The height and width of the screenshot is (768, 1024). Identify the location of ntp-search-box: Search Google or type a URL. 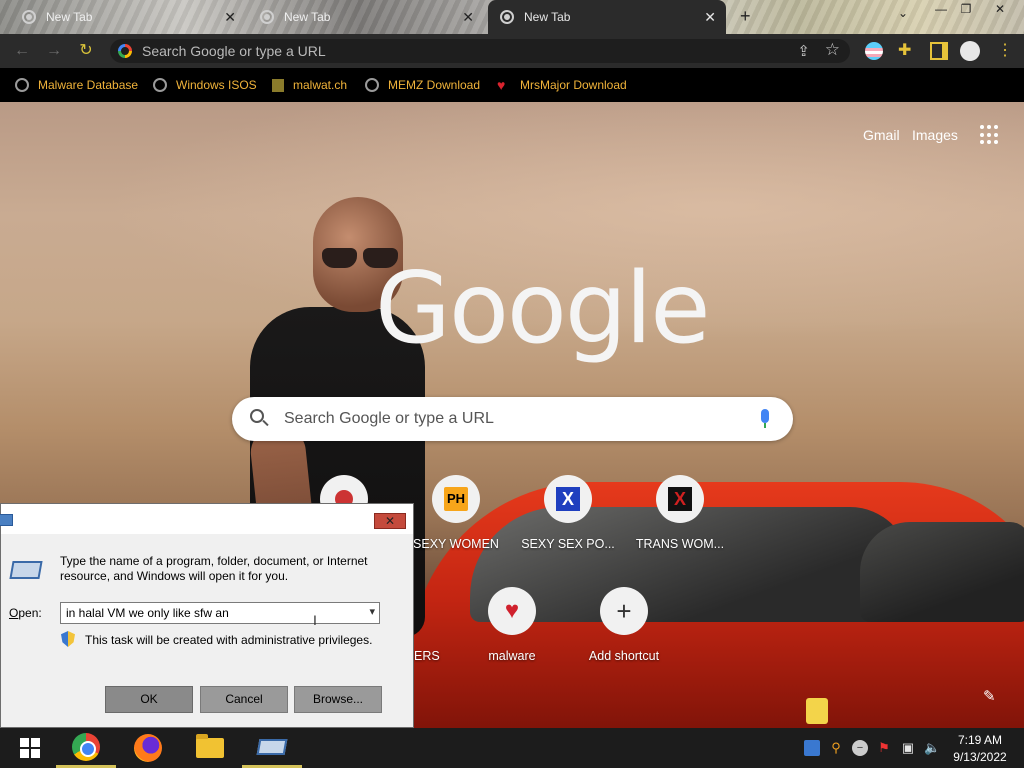
(512, 419).